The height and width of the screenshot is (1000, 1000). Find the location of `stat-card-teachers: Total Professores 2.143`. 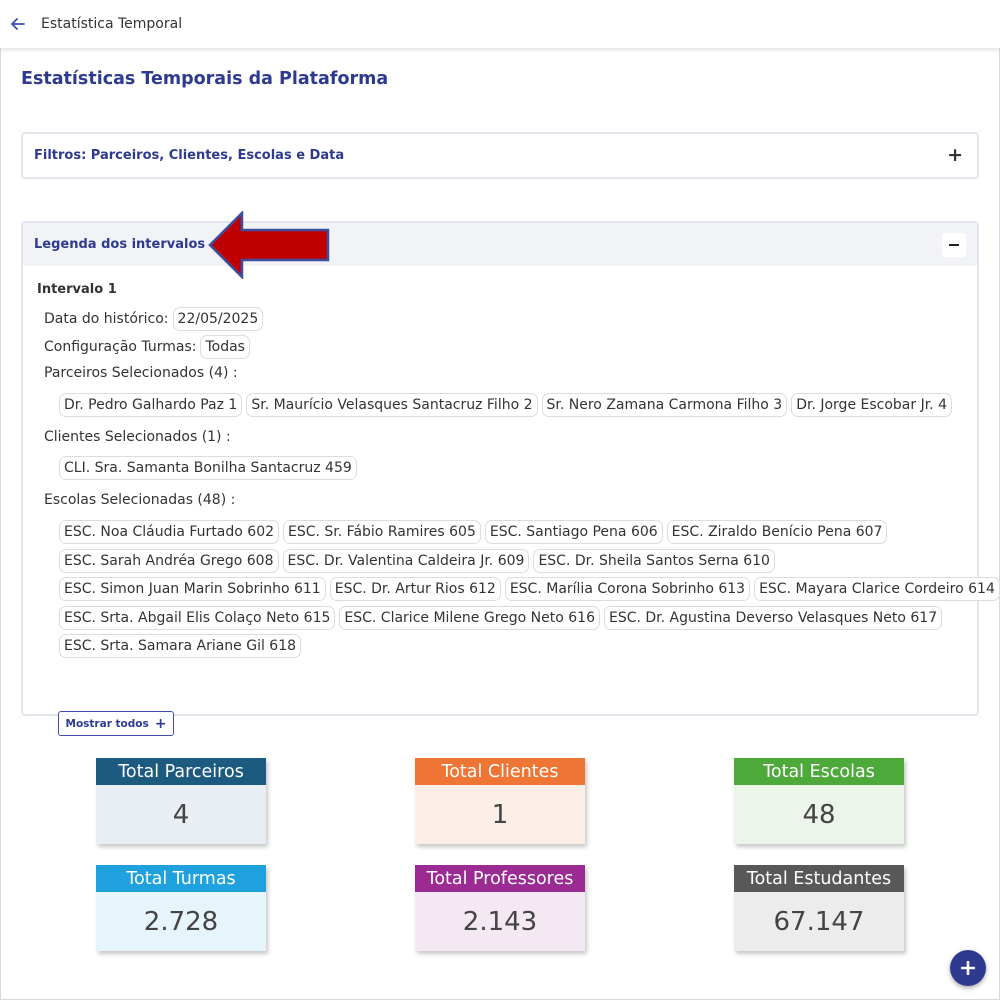

stat-card-teachers: Total Professores 2.143 is located at coordinates (500, 908).